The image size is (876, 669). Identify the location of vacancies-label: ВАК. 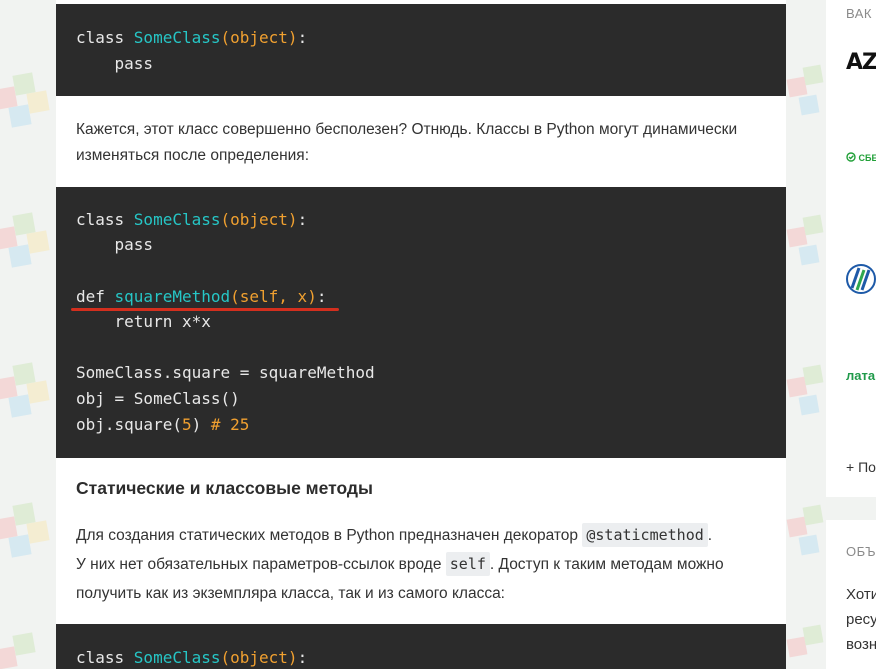
(859, 13).